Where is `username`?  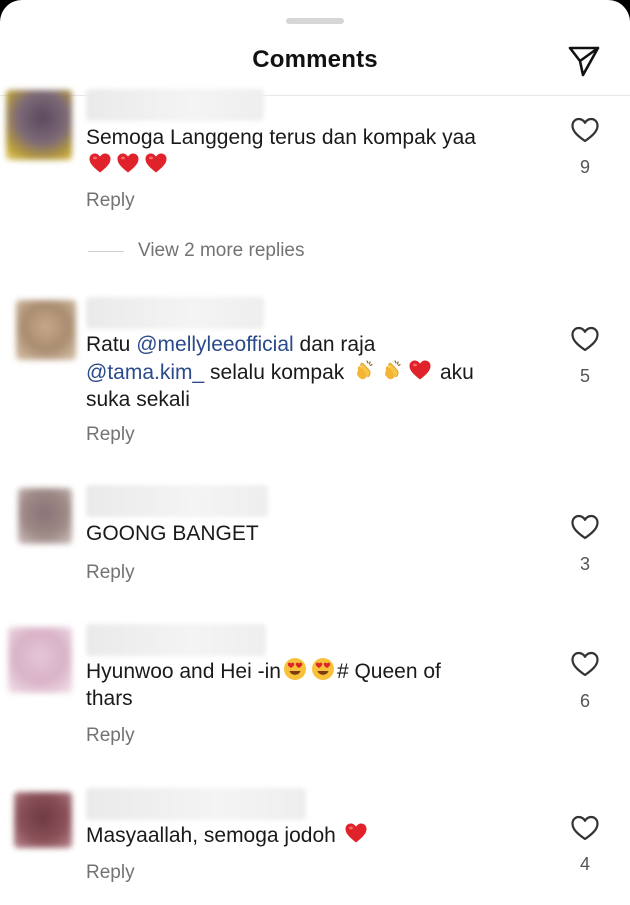
username is located at coordinates (196, 804).